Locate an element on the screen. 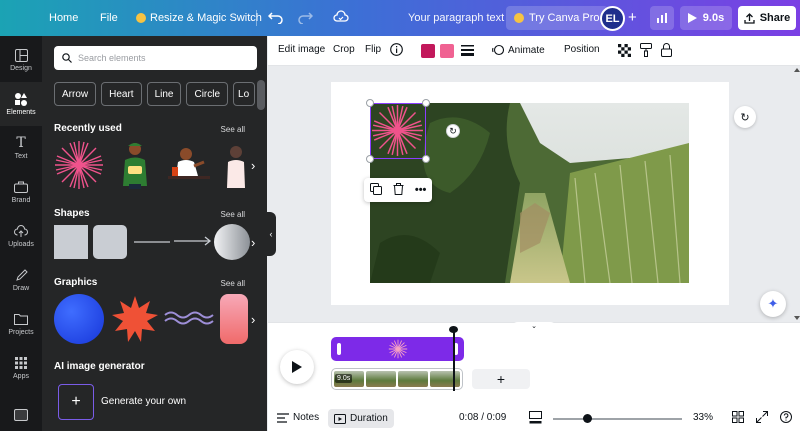 The image size is (800, 431). rail-item-draw: Draw is located at coordinates (21, 280).